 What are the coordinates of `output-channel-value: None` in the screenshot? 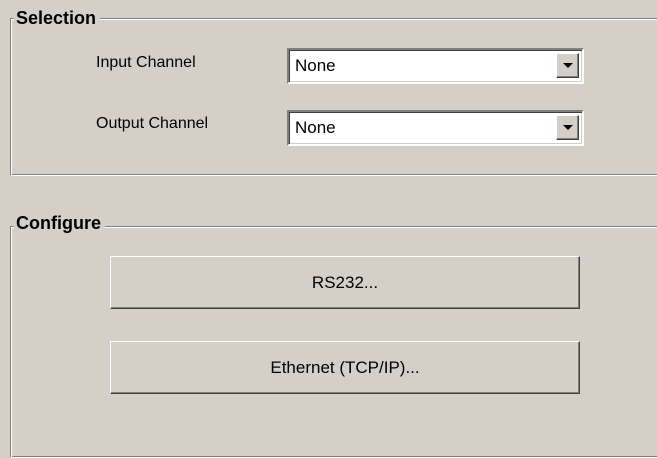 It's located at (315, 127).